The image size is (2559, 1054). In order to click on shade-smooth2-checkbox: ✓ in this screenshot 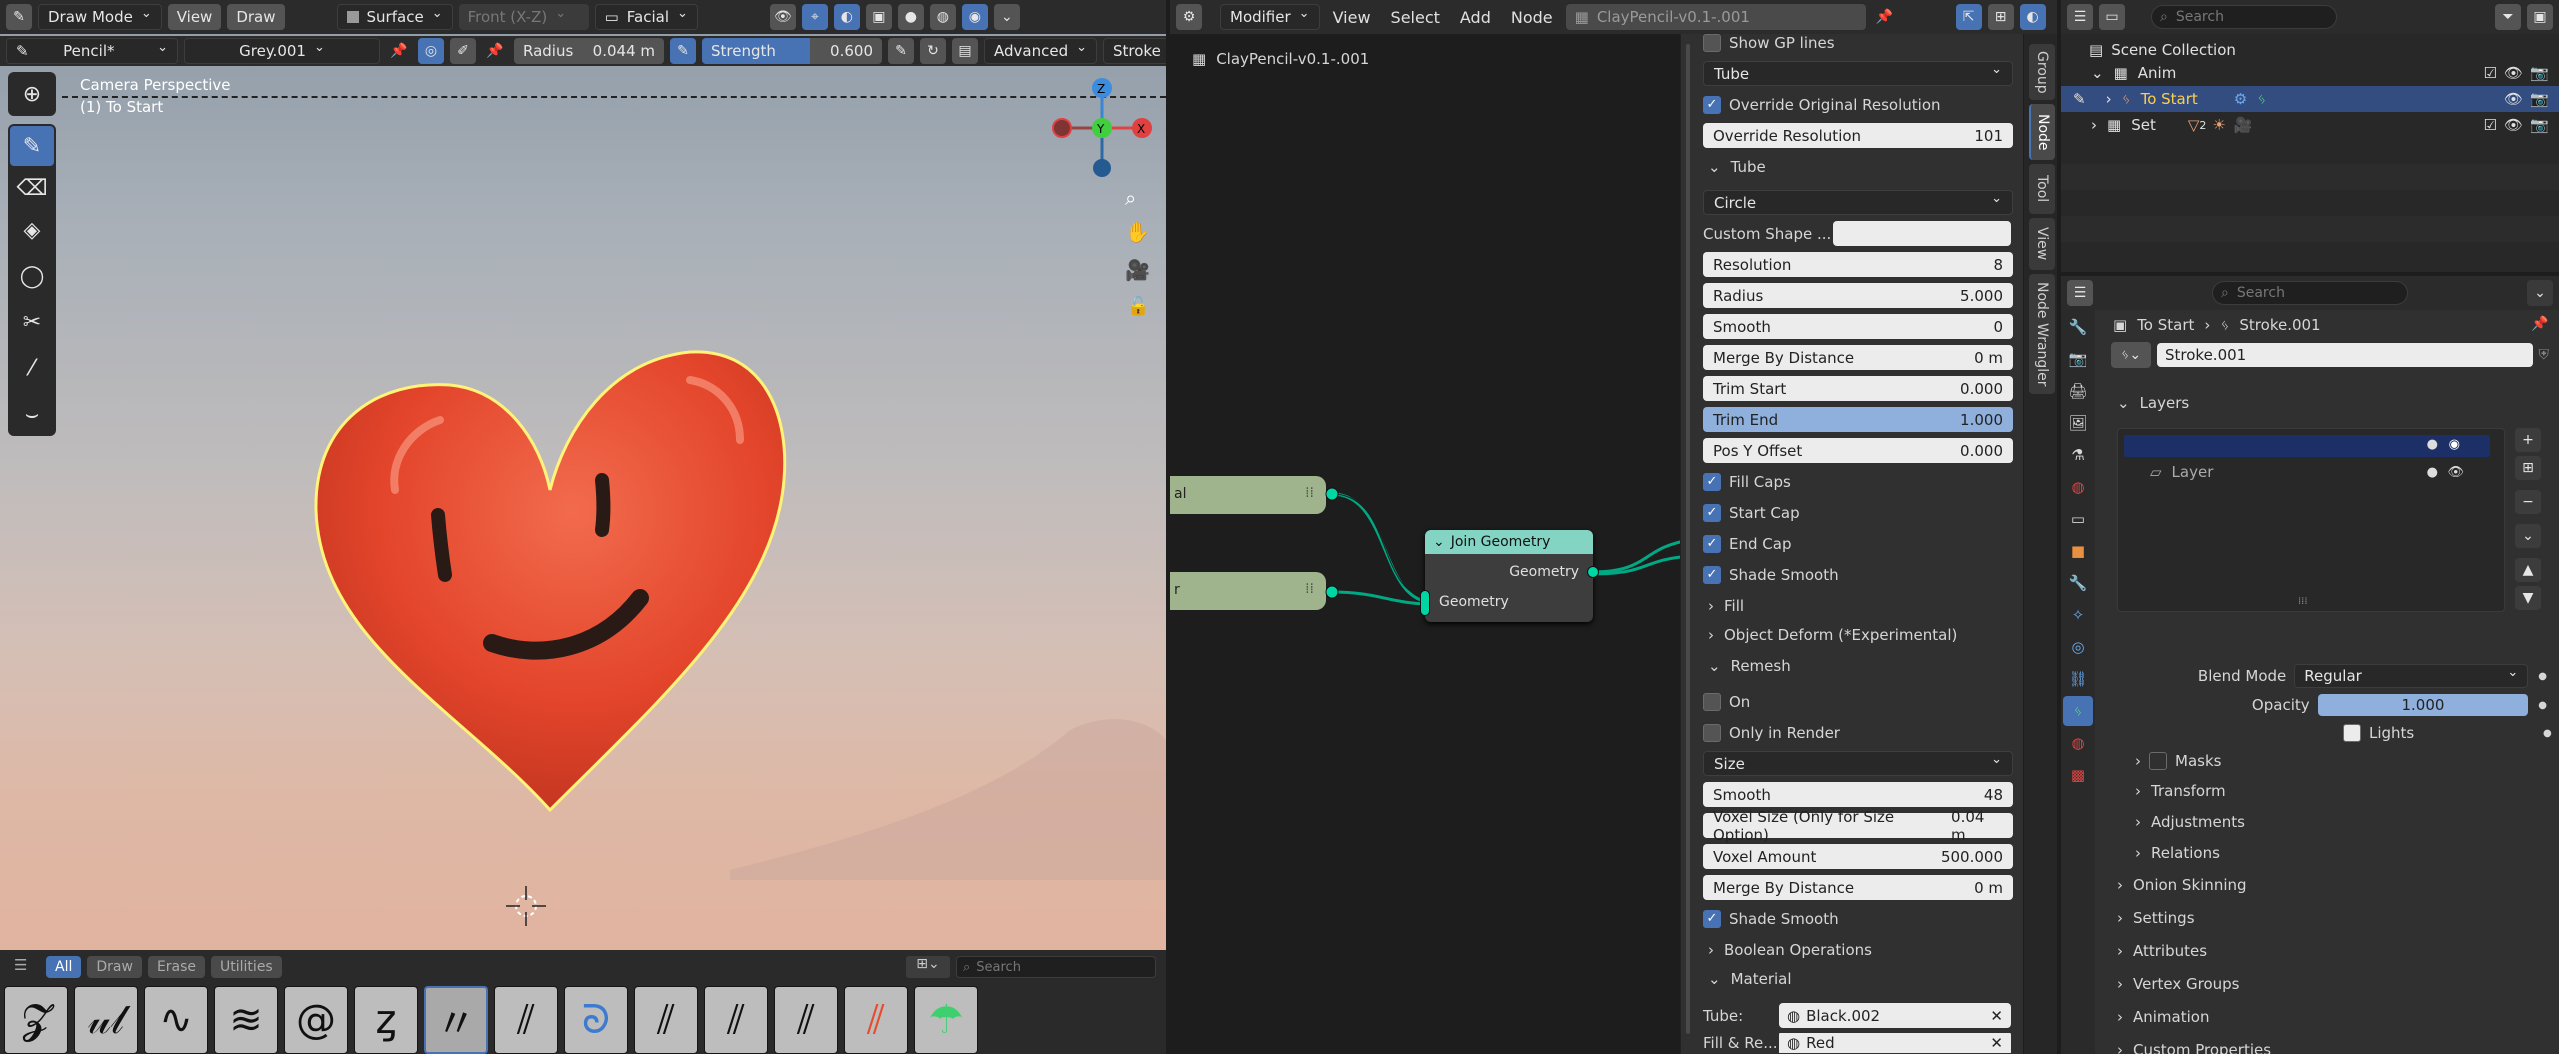, I will do `click(1712, 918)`.